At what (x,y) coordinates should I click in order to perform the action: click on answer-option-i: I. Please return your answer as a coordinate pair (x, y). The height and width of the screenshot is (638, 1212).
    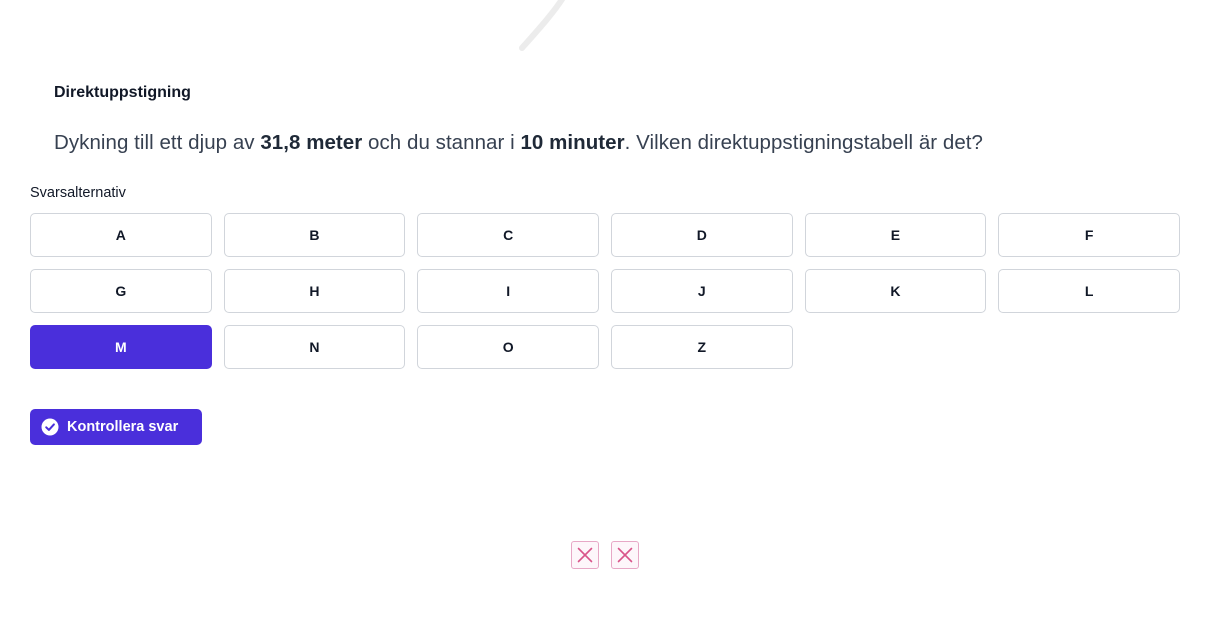
    Looking at the image, I should click on (508, 291).